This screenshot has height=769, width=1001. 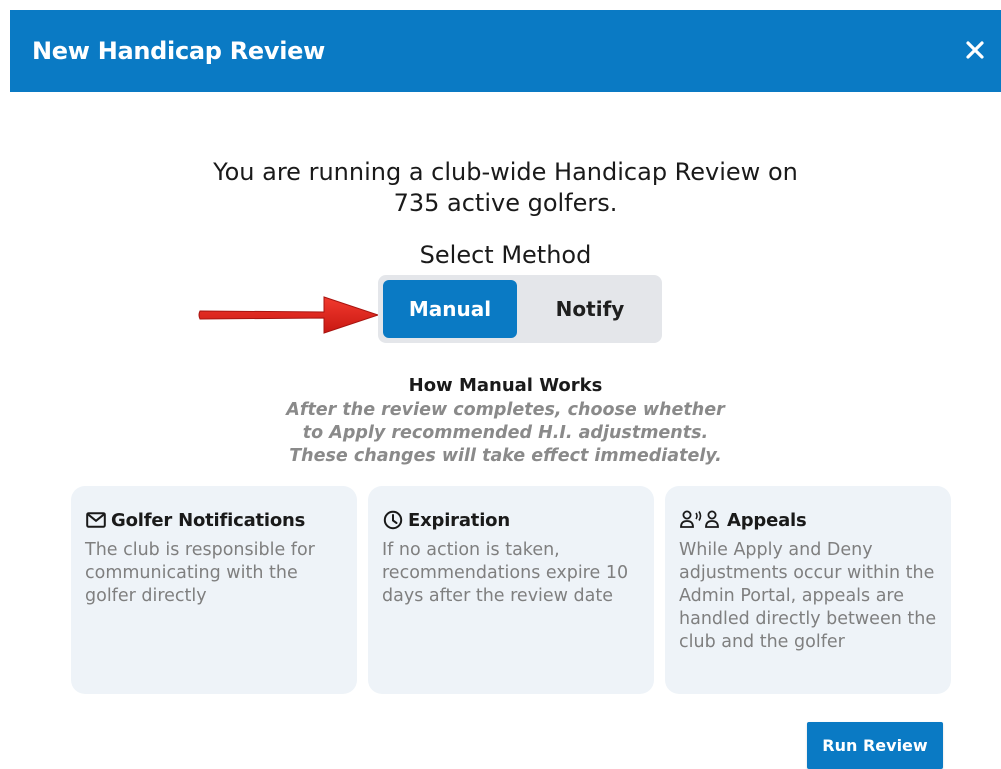 I want to click on intro-line-2: 735 active golfers., so click(x=505, y=203).